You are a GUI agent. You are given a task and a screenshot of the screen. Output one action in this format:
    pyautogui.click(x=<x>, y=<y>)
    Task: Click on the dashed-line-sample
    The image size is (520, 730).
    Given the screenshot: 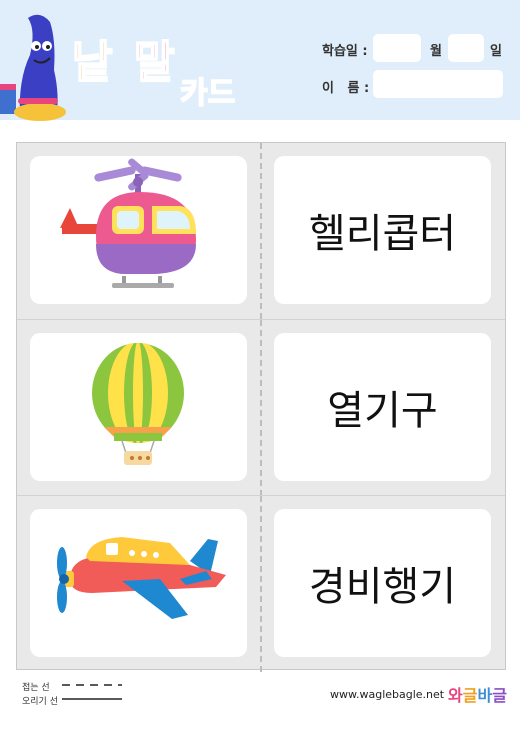 What is the action you would take?
    pyautogui.click(x=92, y=685)
    